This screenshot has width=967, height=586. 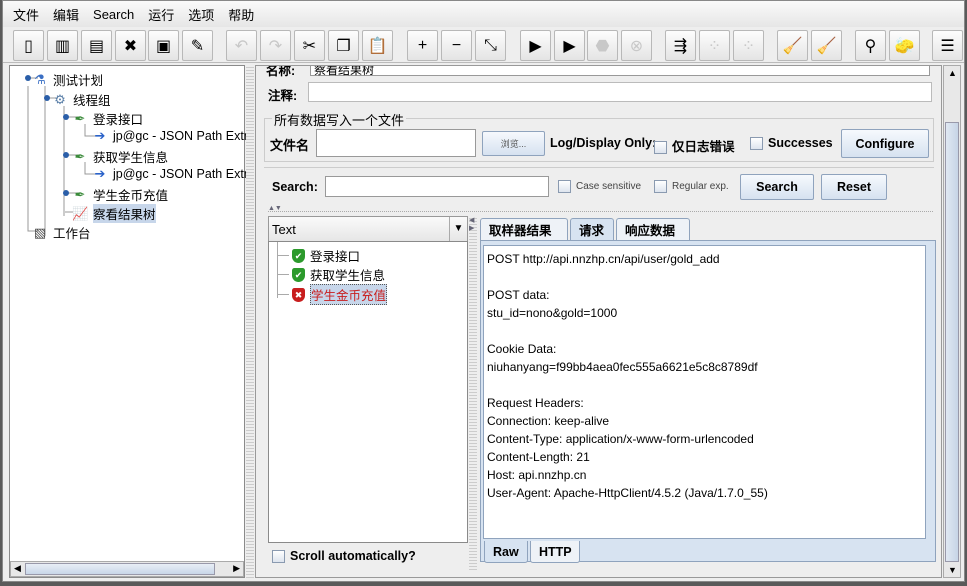 I want to click on clear-all-button: 🧹, so click(x=826, y=45).